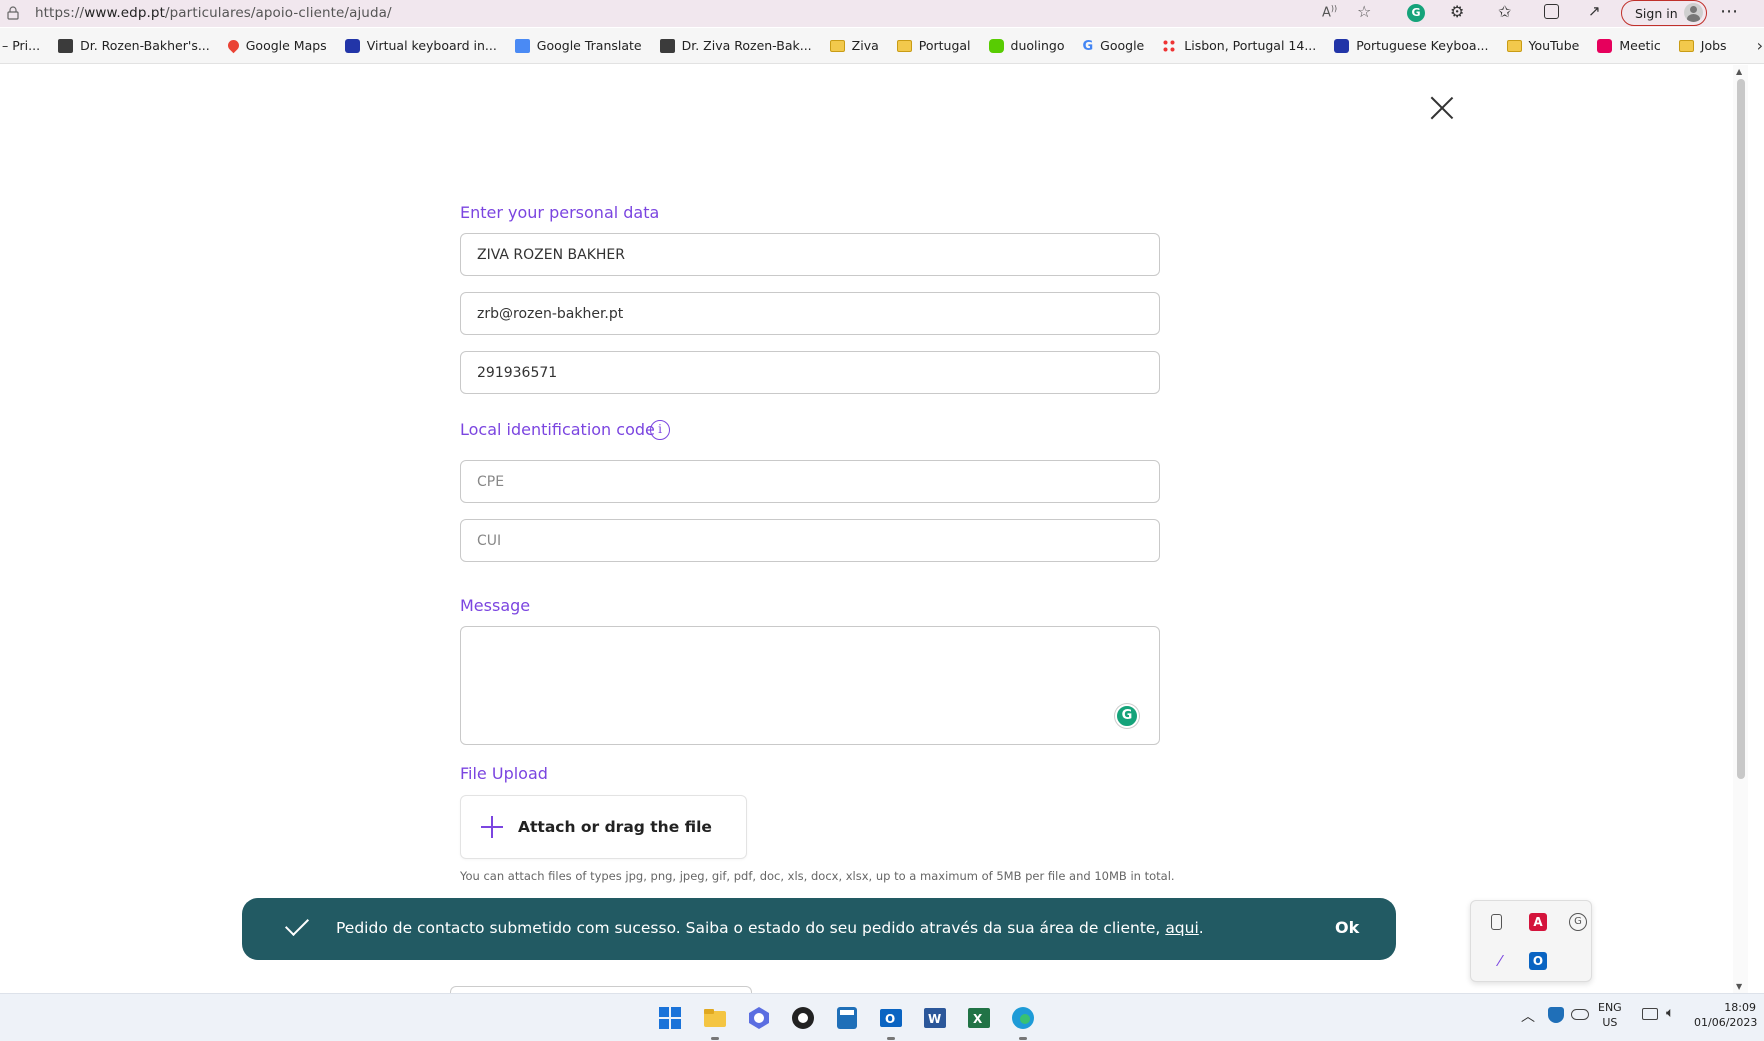 The width and height of the screenshot is (1764, 1041). I want to click on bookmark-item: Ziva, so click(854, 45).